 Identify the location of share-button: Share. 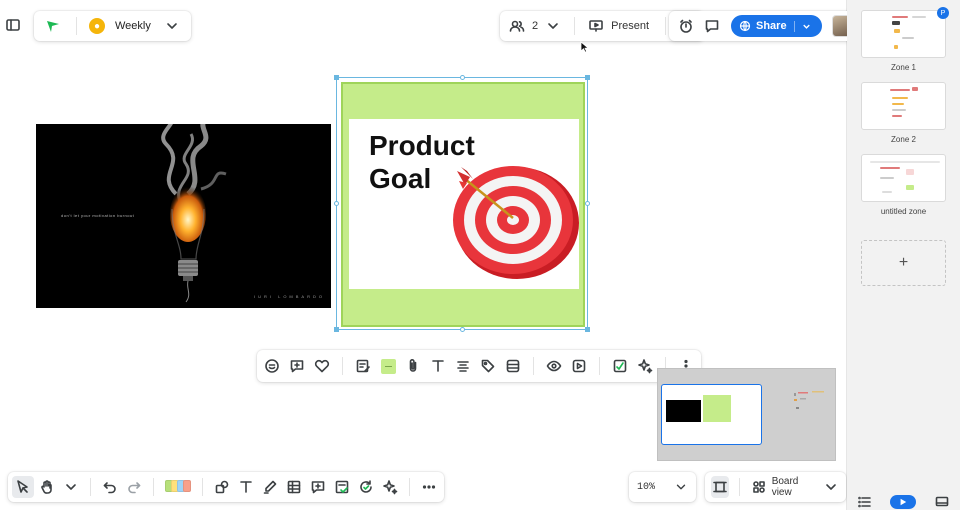
(776, 26).